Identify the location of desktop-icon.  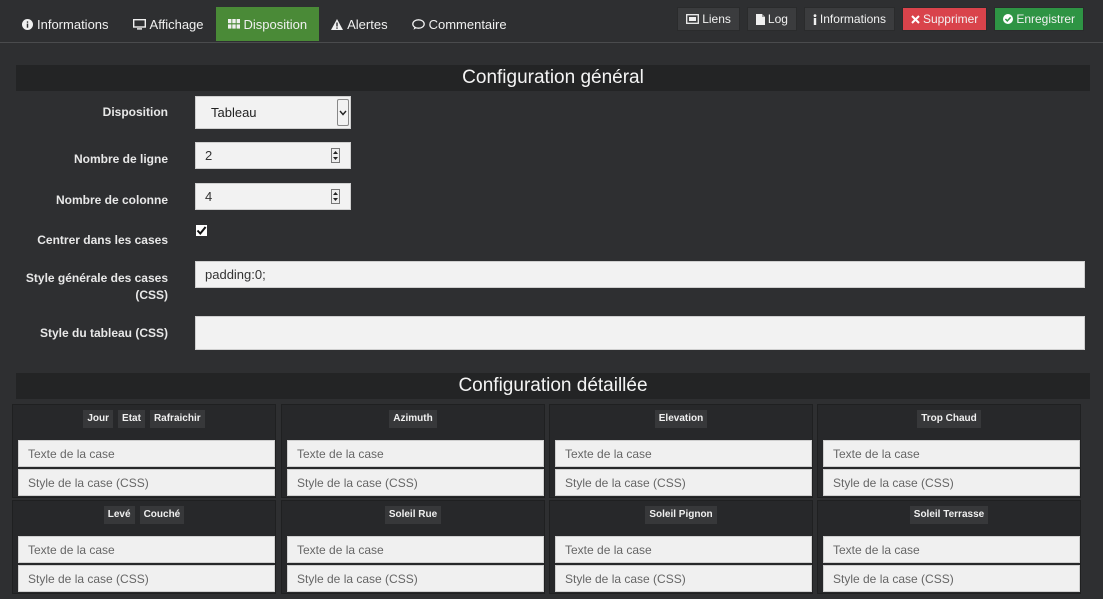
(139, 24).